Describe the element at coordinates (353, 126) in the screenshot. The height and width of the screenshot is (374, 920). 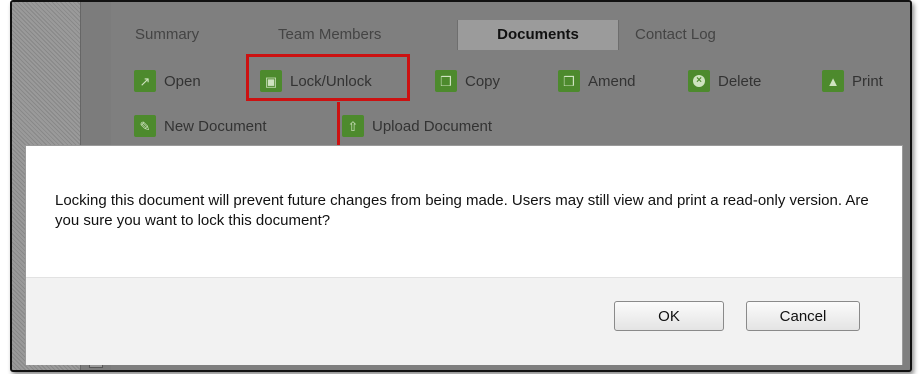
I see `upload-icon: ⇧` at that location.